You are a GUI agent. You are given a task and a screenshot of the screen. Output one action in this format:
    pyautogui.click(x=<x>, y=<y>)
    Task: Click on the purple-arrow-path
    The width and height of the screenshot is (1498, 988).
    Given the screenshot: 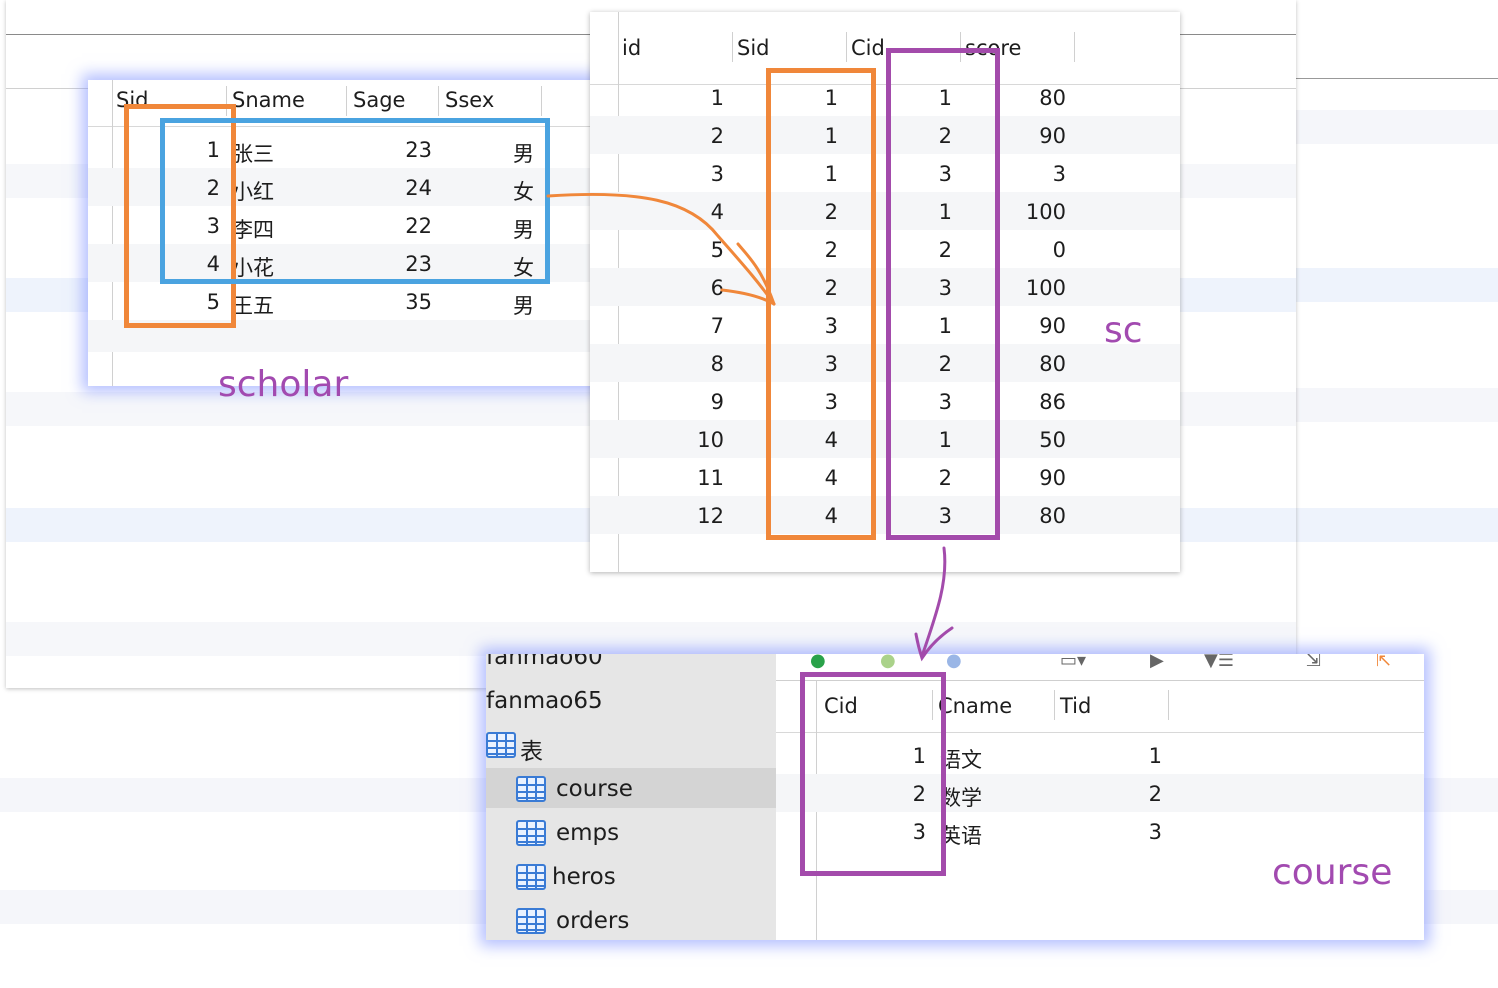 What is the action you would take?
    pyautogui.click(x=933, y=602)
    